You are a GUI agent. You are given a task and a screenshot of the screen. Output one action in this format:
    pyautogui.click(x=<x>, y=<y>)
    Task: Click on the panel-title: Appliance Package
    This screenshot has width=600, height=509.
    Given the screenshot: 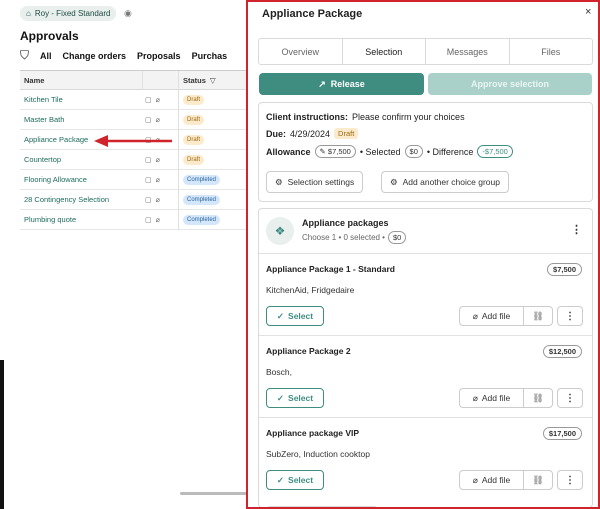 What is the action you would take?
    pyautogui.click(x=312, y=14)
    